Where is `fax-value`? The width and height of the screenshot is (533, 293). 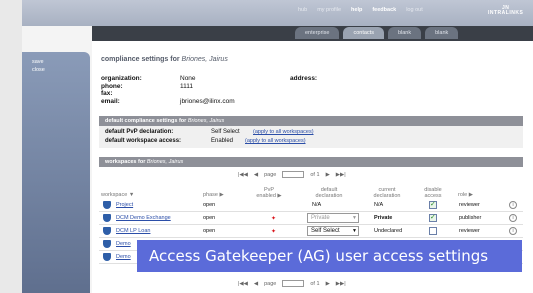 fax-value is located at coordinates (207, 94).